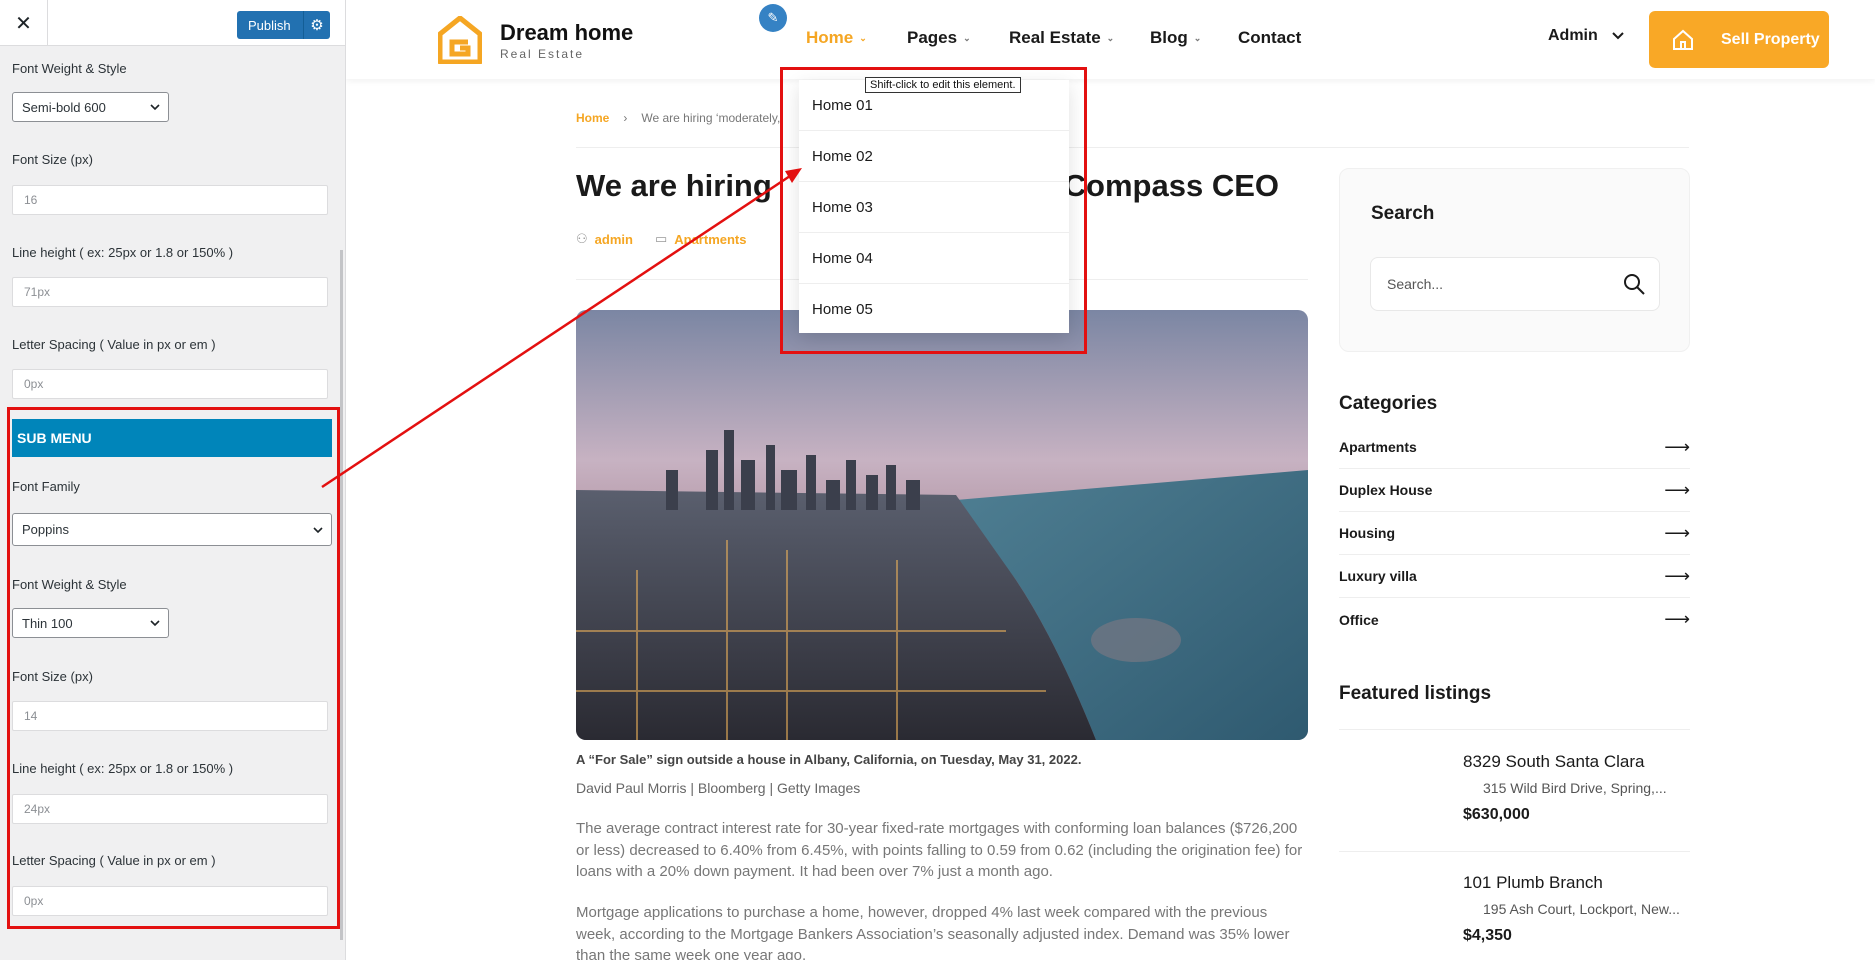  Describe the element at coordinates (52, 159) in the screenshot. I see `font-size-label: Font Size (px)` at that location.